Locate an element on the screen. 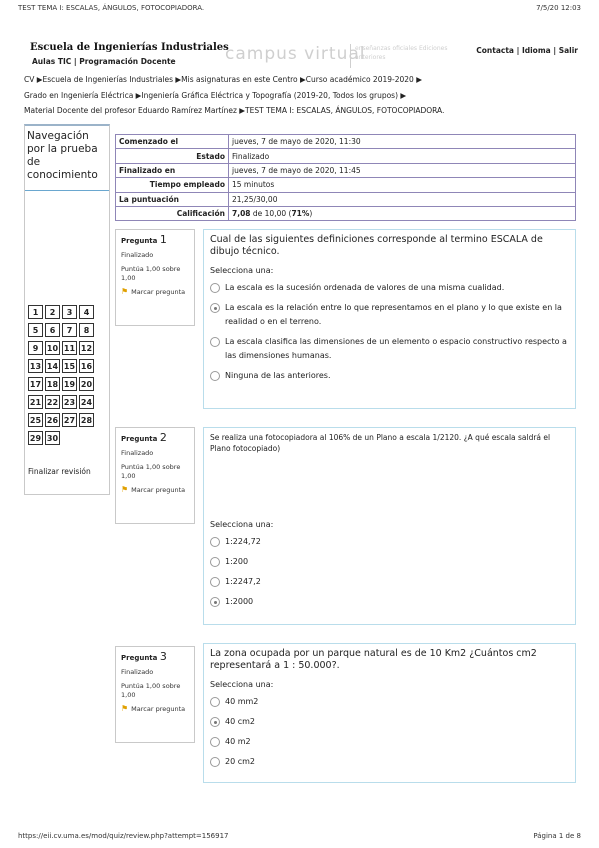 This screenshot has width=599, height=848. summary-label: Comenzado el is located at coordinates (172, 141).